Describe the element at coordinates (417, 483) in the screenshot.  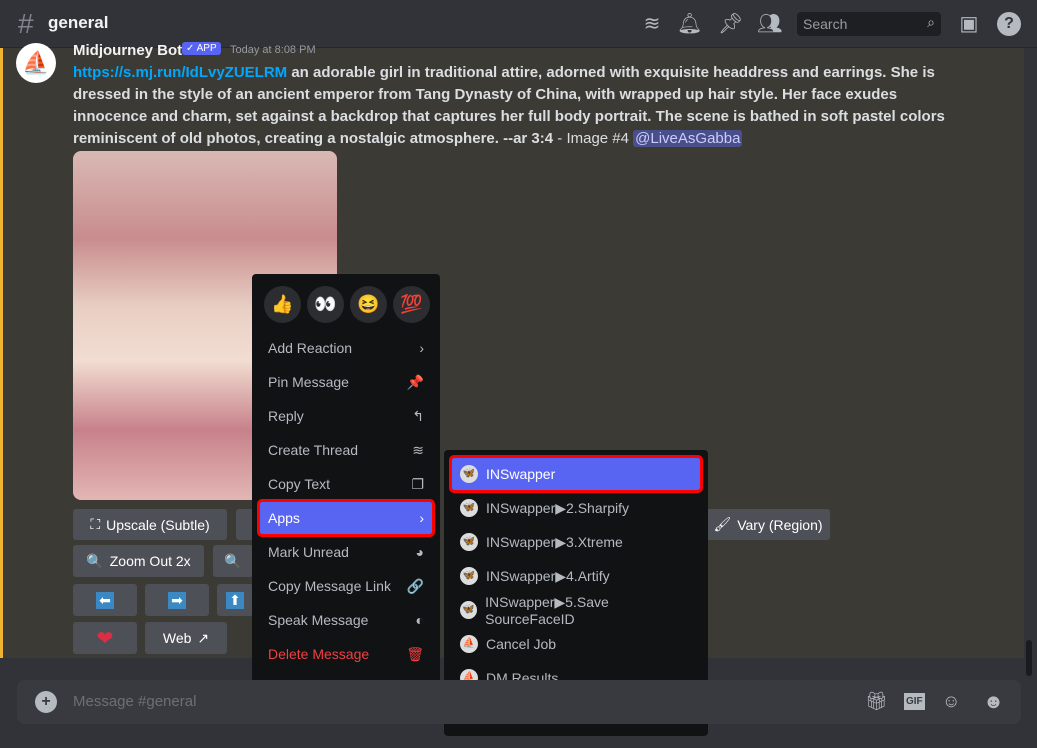
I see `menu-item-icon: ❐` at that location.